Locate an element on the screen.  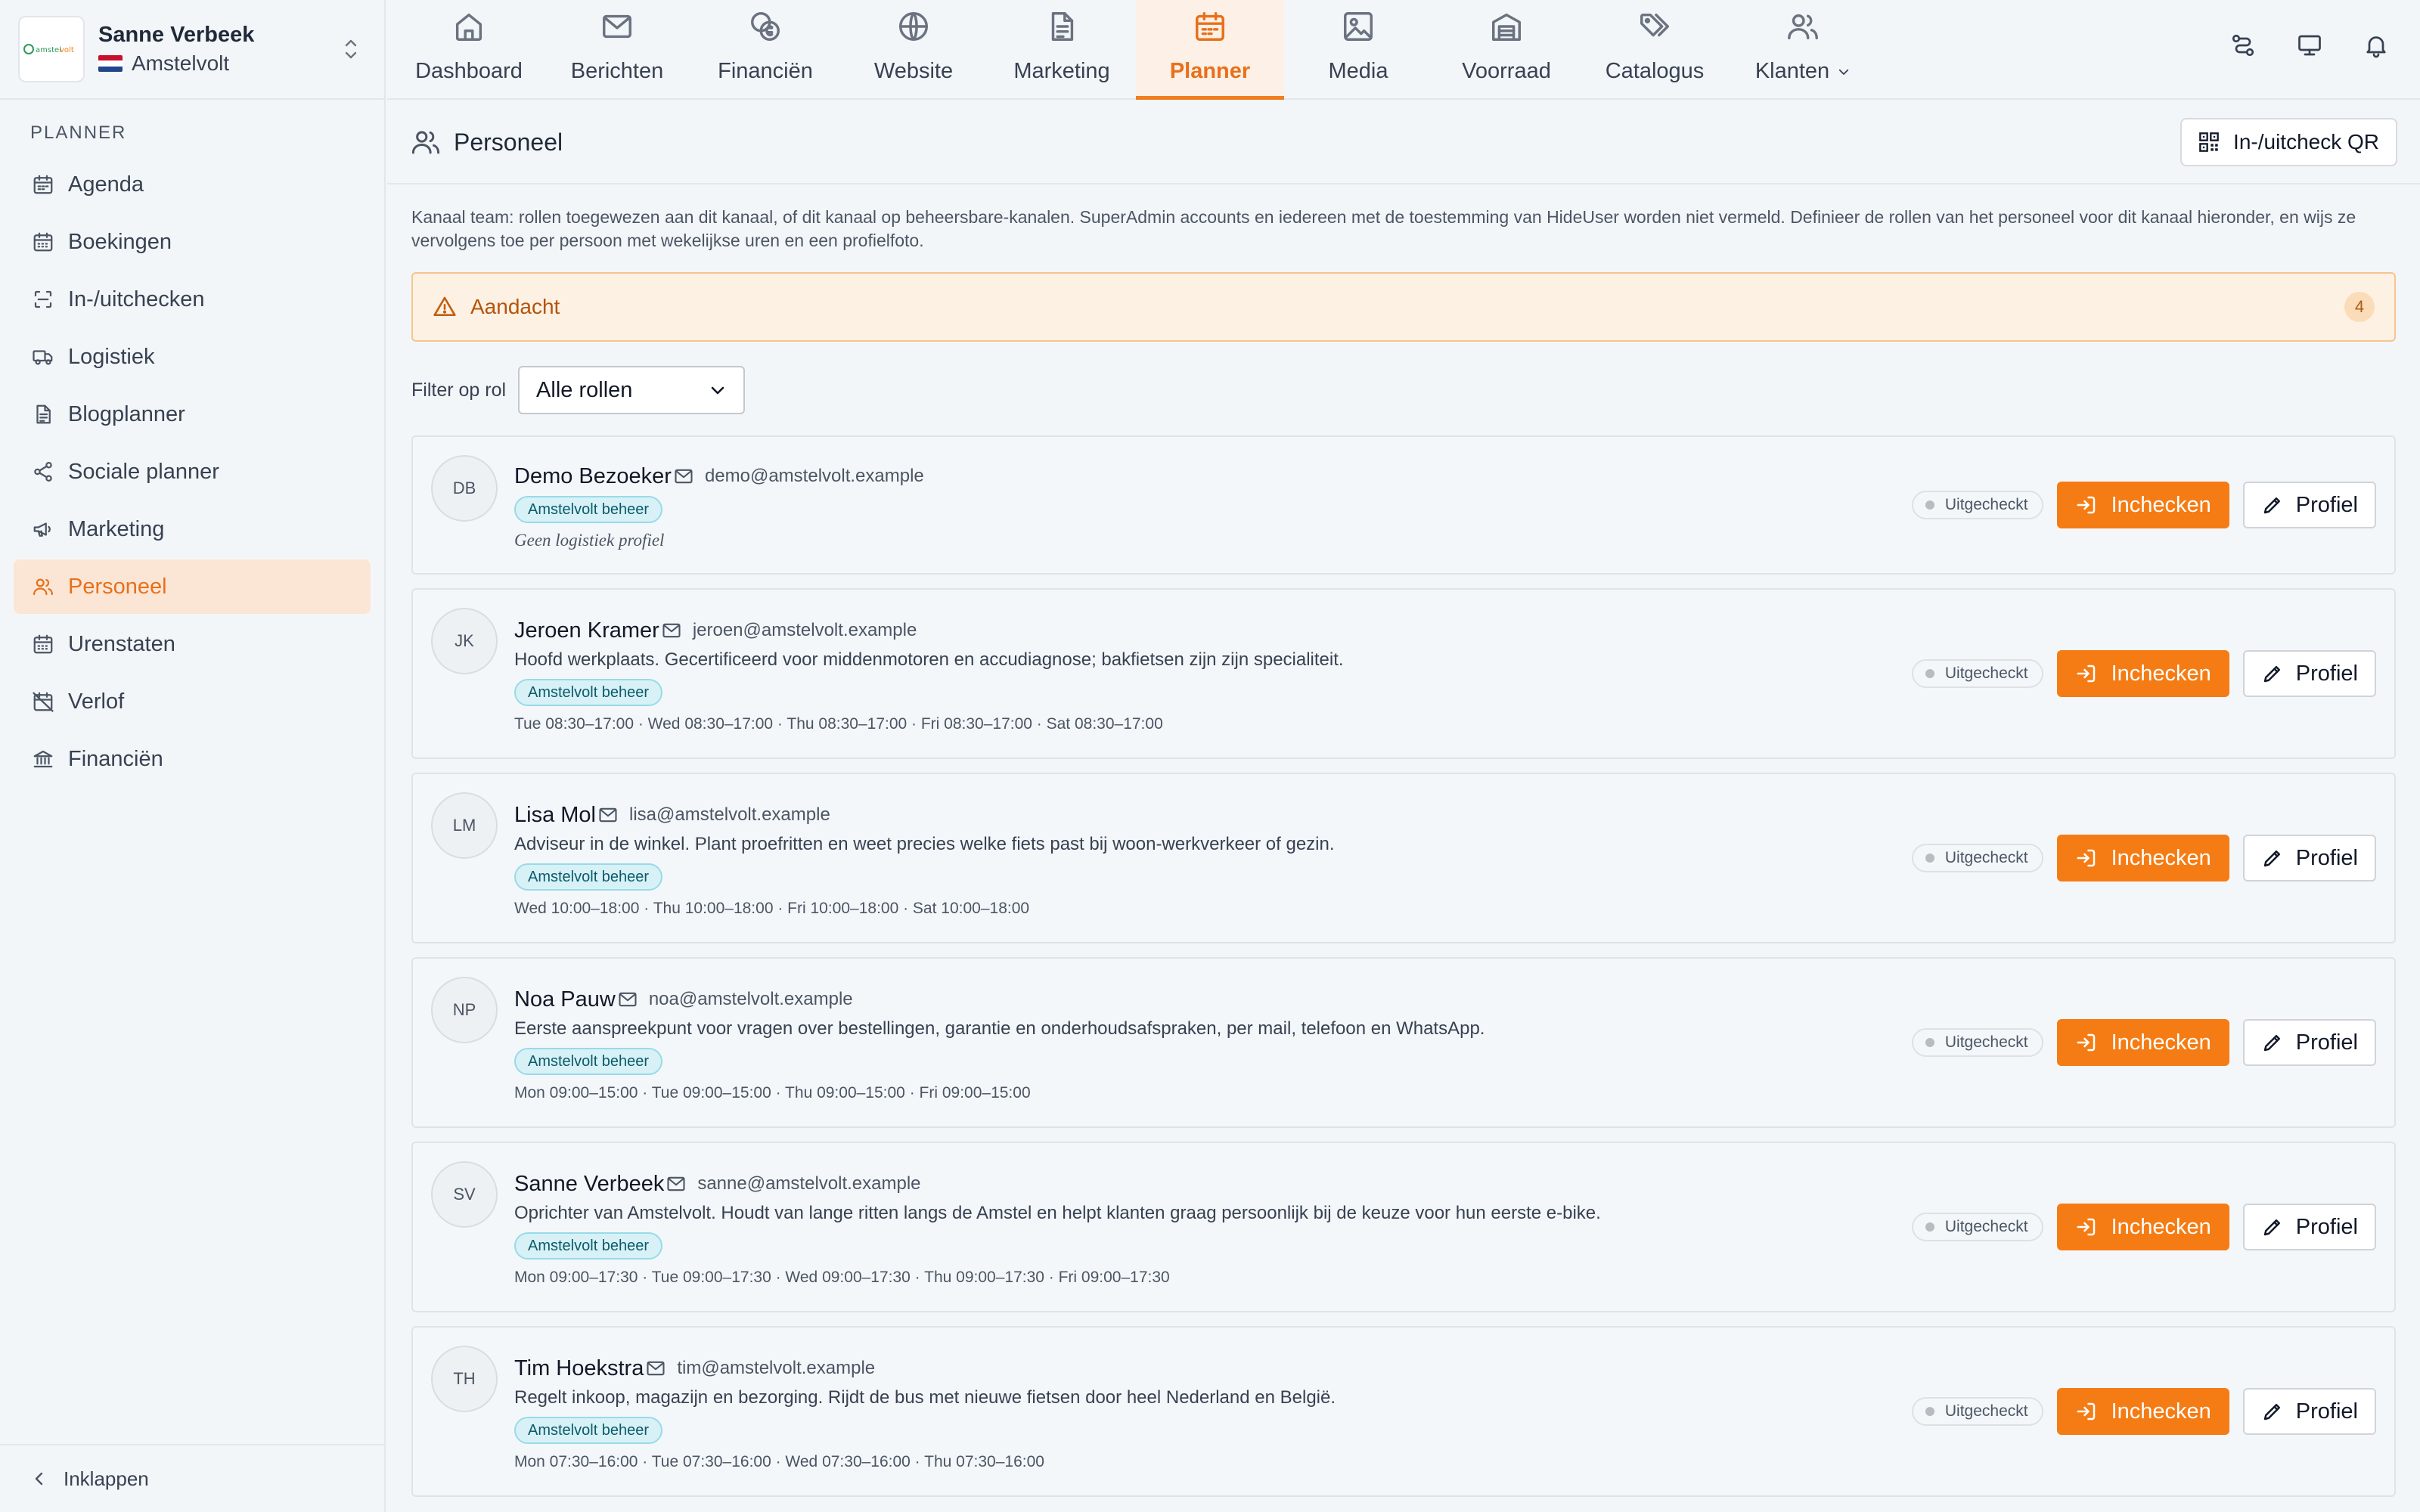
qr-button-label: In-/uitcheck QR is located at coordinates (2306, 141).